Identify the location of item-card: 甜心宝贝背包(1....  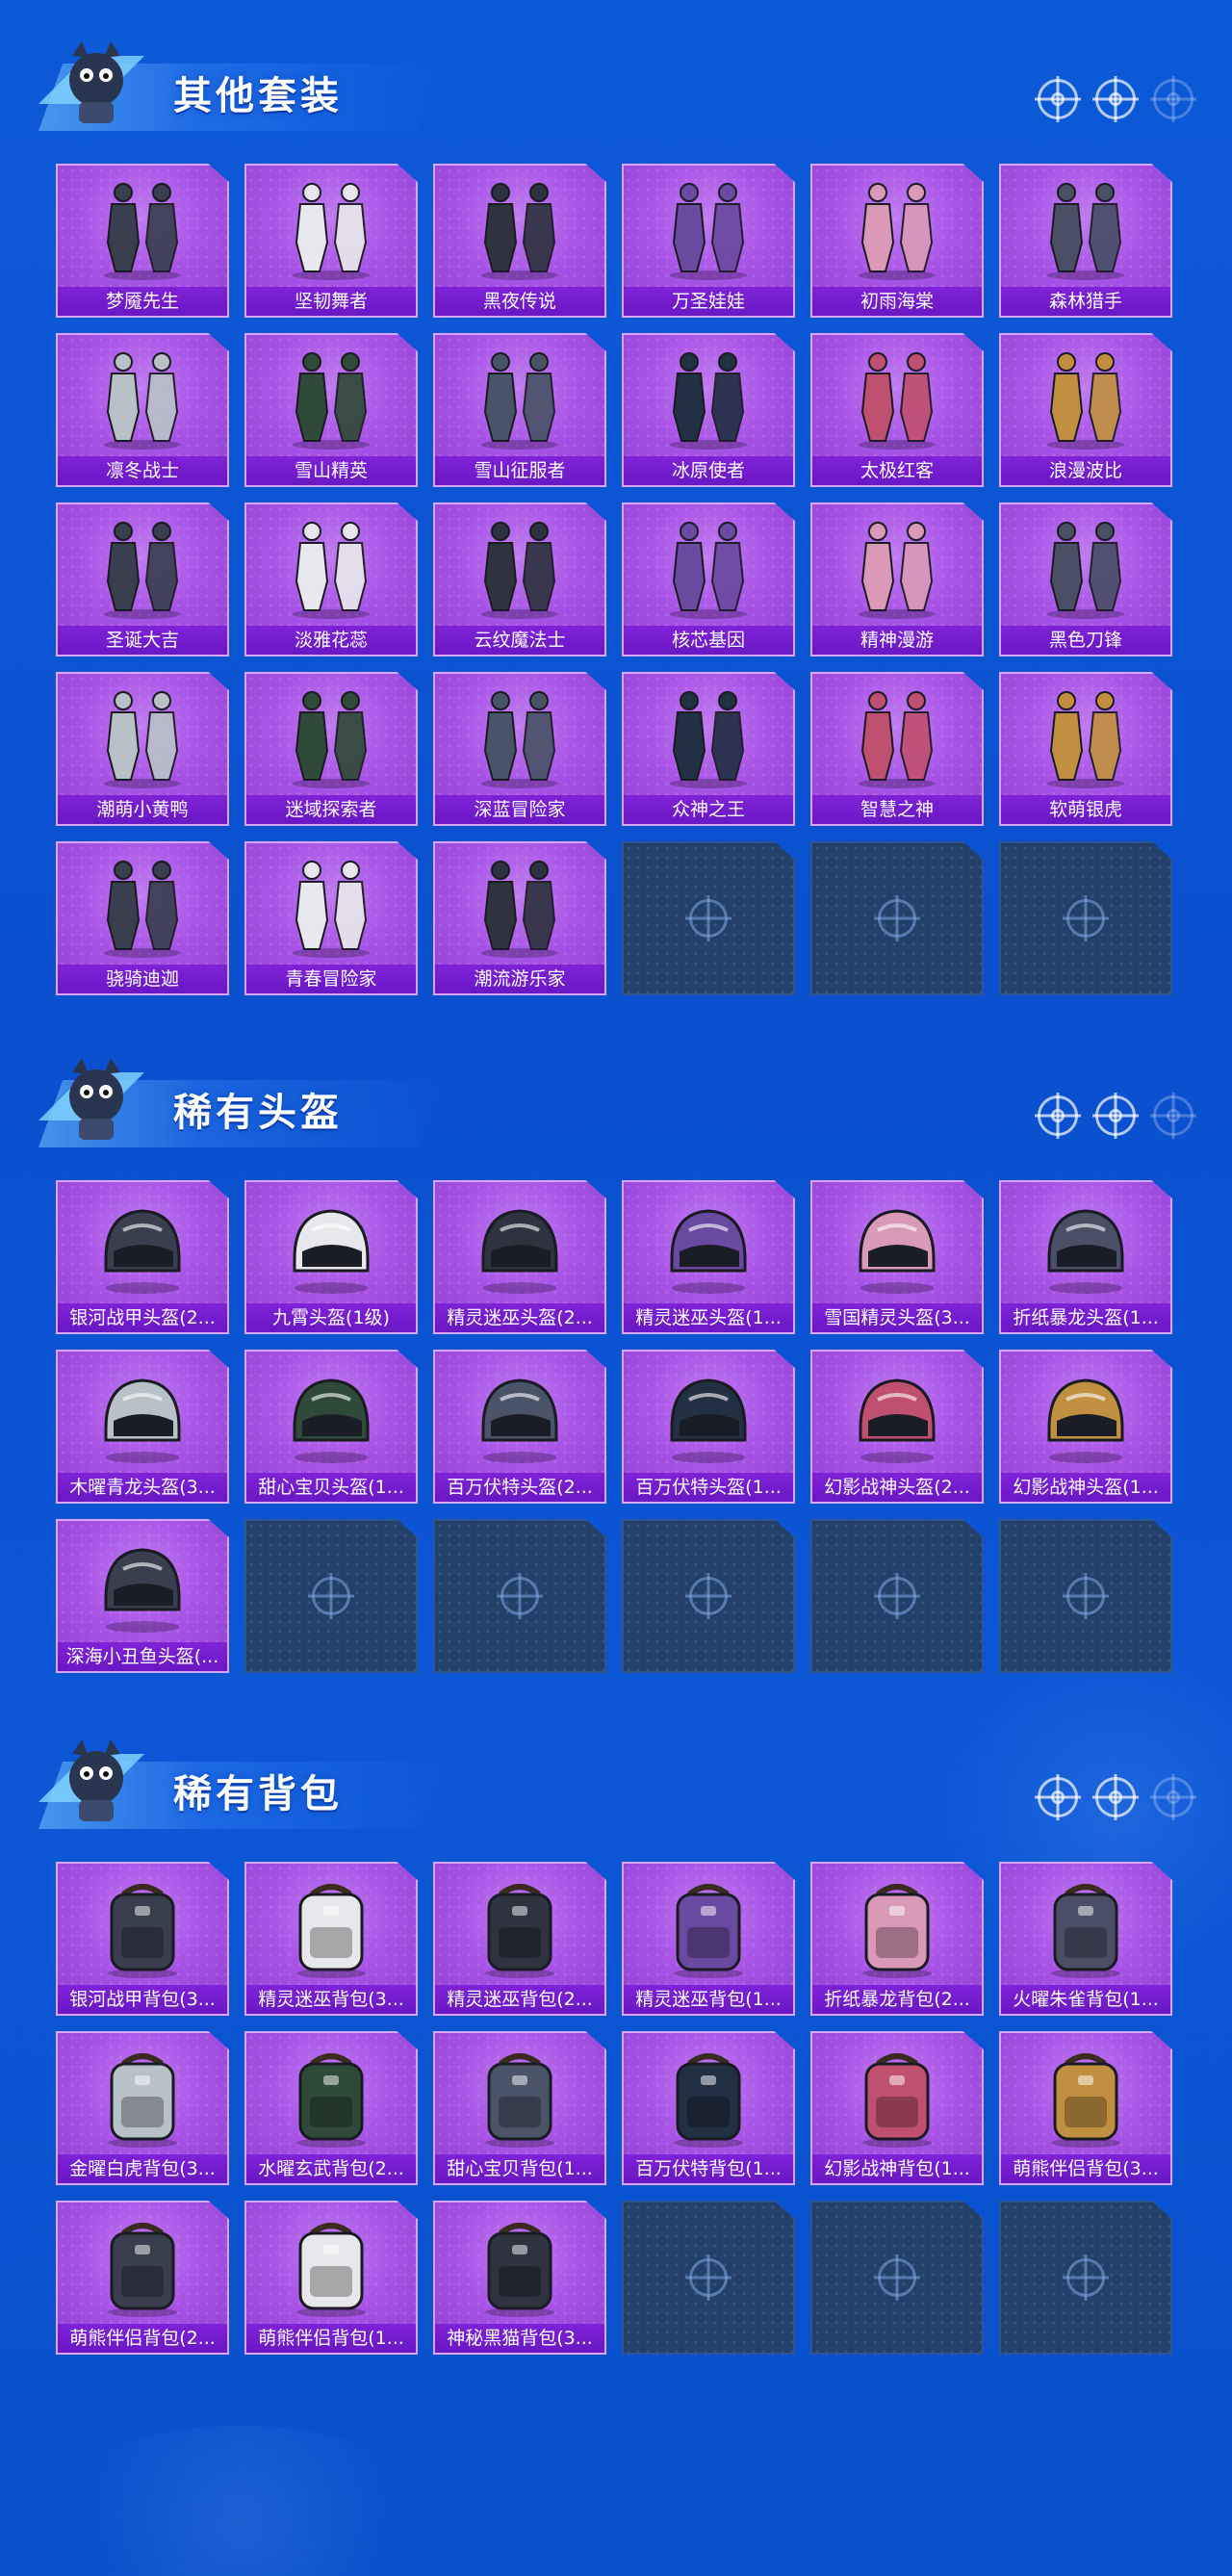
(519, 2108).